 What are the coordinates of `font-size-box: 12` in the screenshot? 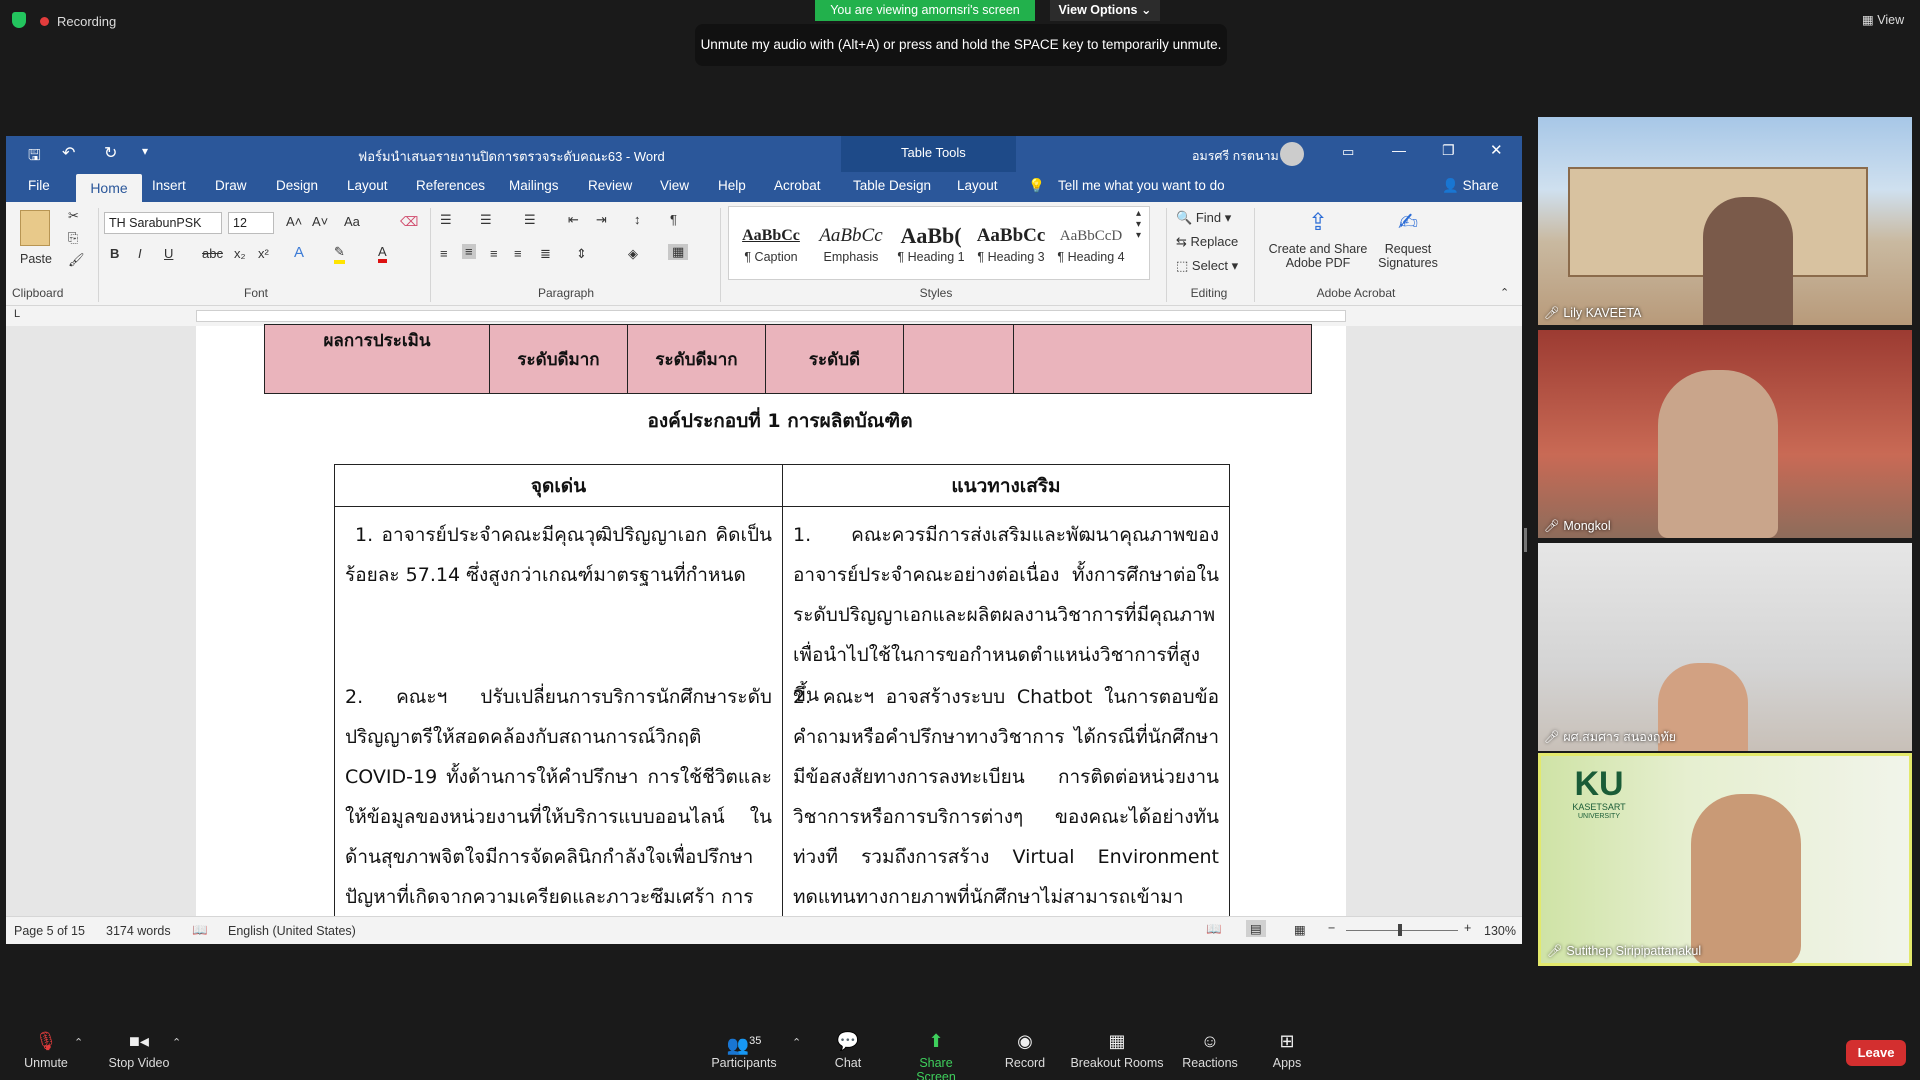 It's located at (251, 223).